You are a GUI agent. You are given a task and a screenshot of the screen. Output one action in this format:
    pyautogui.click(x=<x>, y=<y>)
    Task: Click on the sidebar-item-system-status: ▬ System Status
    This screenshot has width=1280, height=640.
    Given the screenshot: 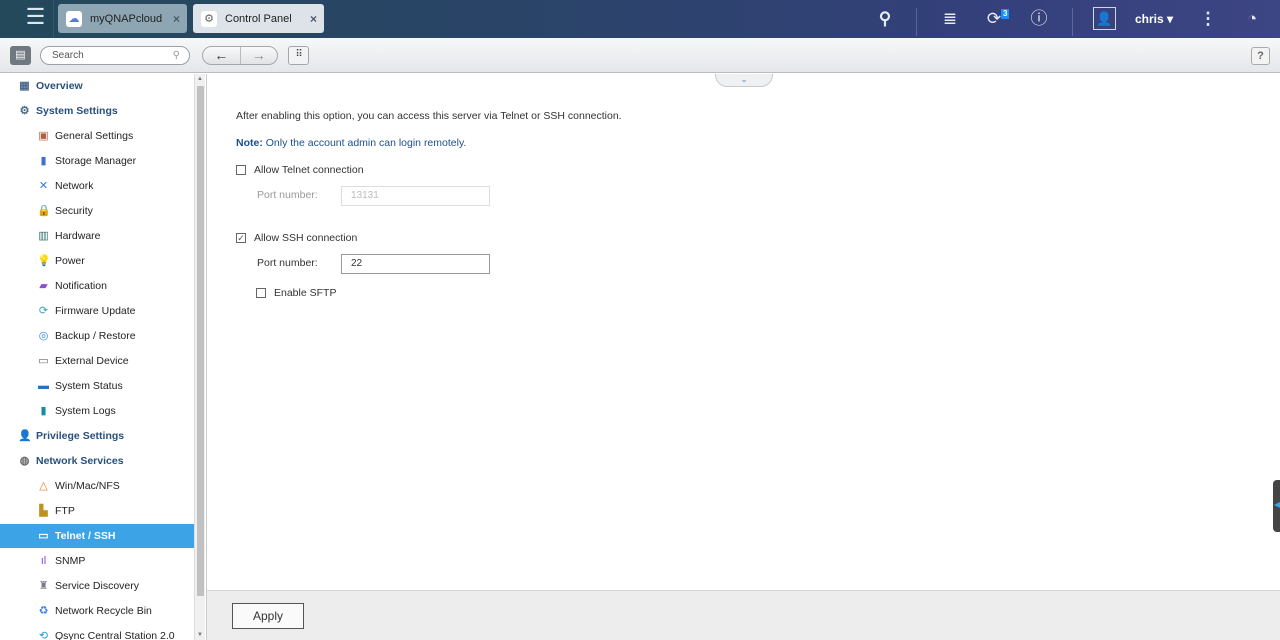 What is the action you would take?
    pyautogui.click(x=97, y=386)
    